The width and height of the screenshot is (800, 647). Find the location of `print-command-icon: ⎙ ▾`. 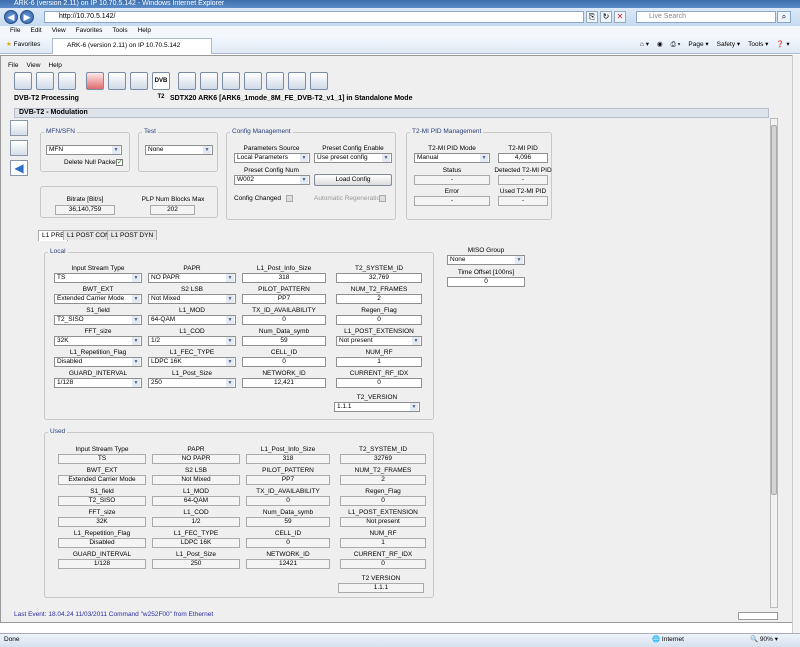

print-command-icon: ⎙ ▾ is located at coordinates (676, 45).